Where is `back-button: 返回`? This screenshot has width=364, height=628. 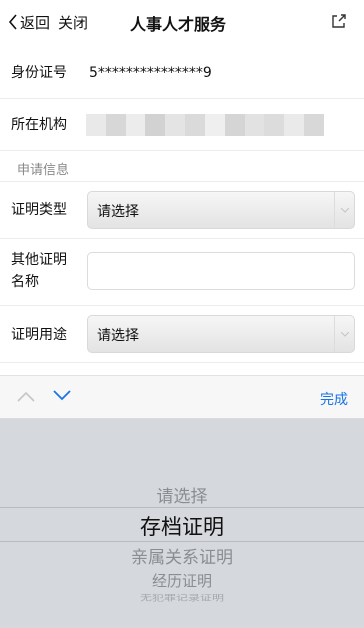
back-button: 返回 is located at coordinates (29, 22).